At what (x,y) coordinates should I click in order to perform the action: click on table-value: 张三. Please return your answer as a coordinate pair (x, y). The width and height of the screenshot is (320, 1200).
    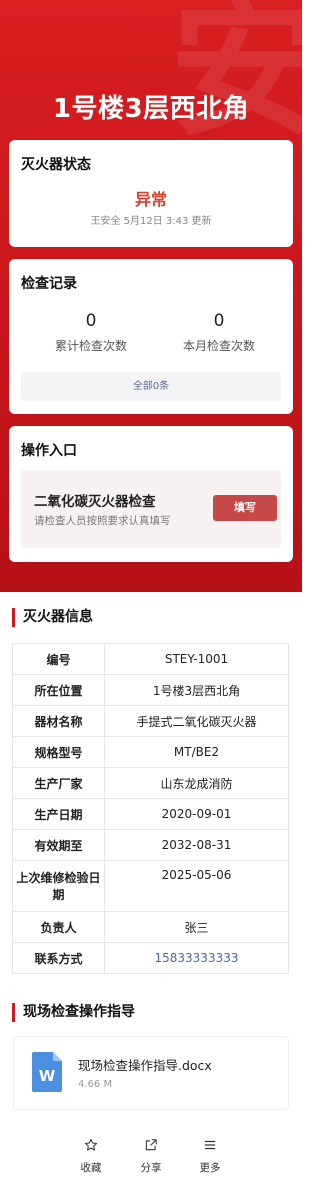
    Looking at the image, I should click on (196, 927).